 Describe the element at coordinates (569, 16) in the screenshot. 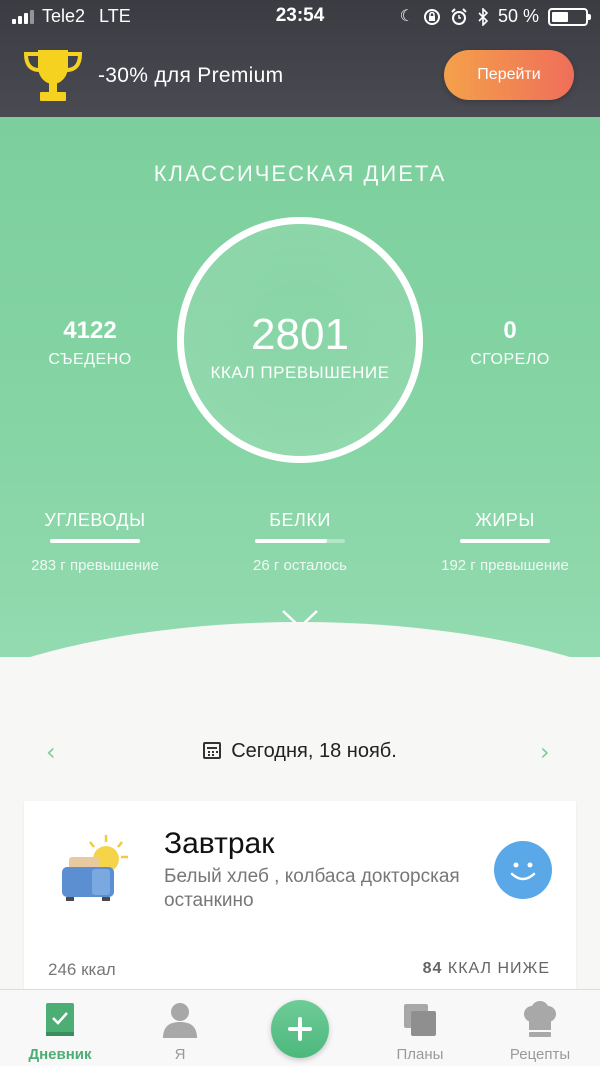

I see `battery-icon` at that location.